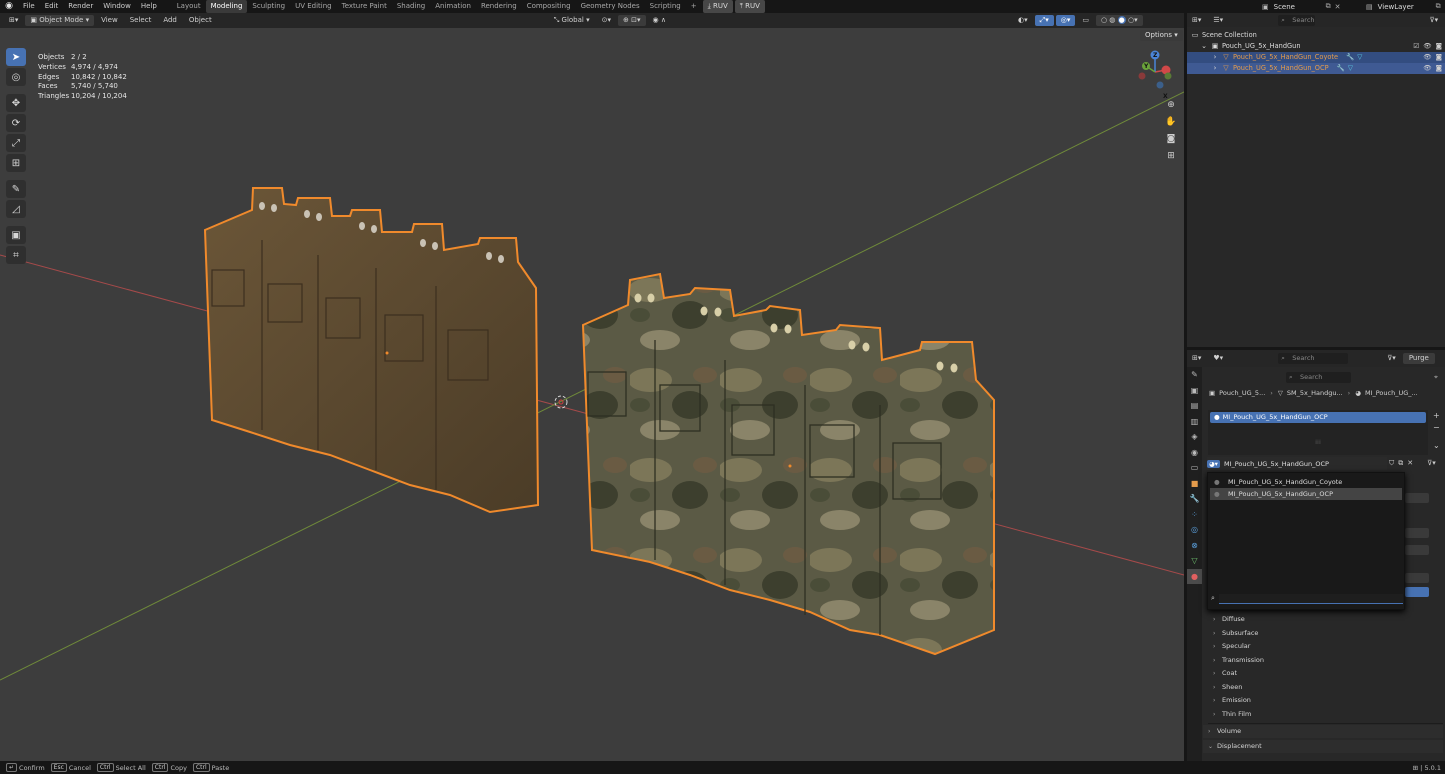 The width and height of the screenshot is (1445, 774). Describe the element at coordinates (268, 6) in the screenshot. I see `tab-sculpting: Sculpting` at that location.